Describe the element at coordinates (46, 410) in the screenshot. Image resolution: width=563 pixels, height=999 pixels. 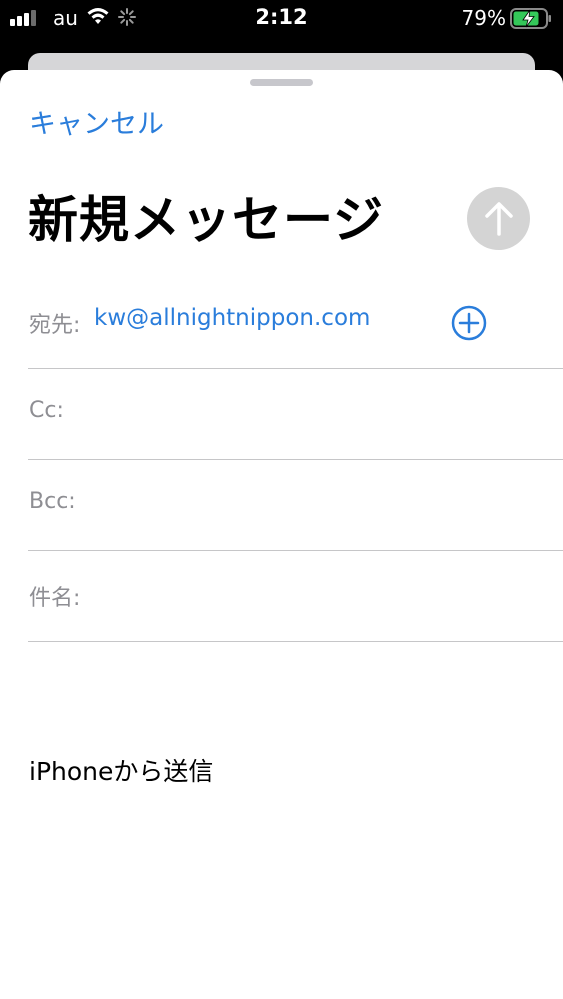
I see `cc-label: Cc:` at that location.